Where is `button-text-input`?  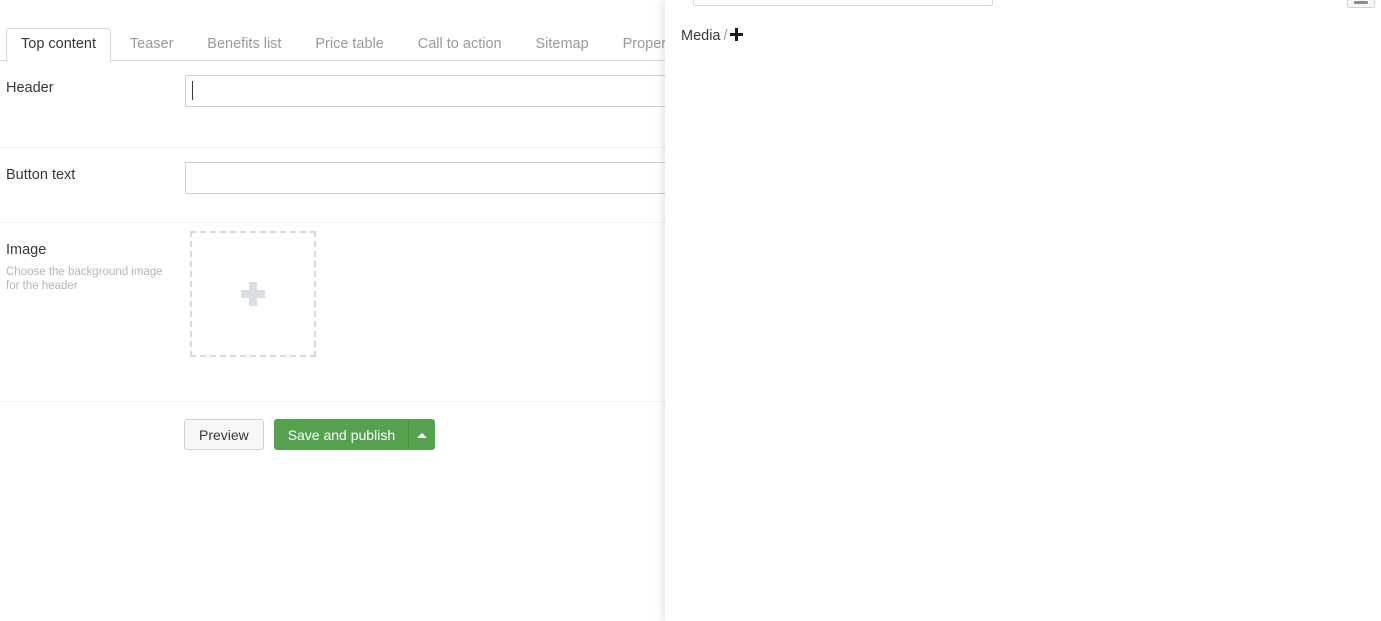
button-text-input is located at coordinates (425, 178).